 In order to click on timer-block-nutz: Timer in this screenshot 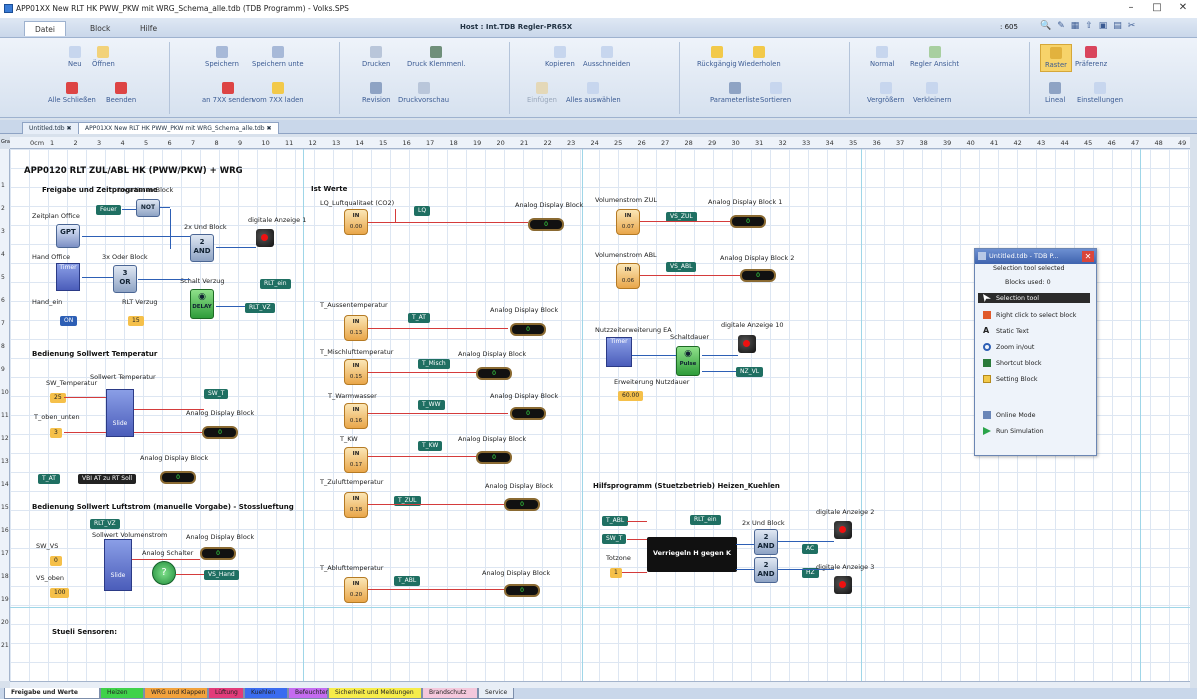, I will do `click(619, 352)`.